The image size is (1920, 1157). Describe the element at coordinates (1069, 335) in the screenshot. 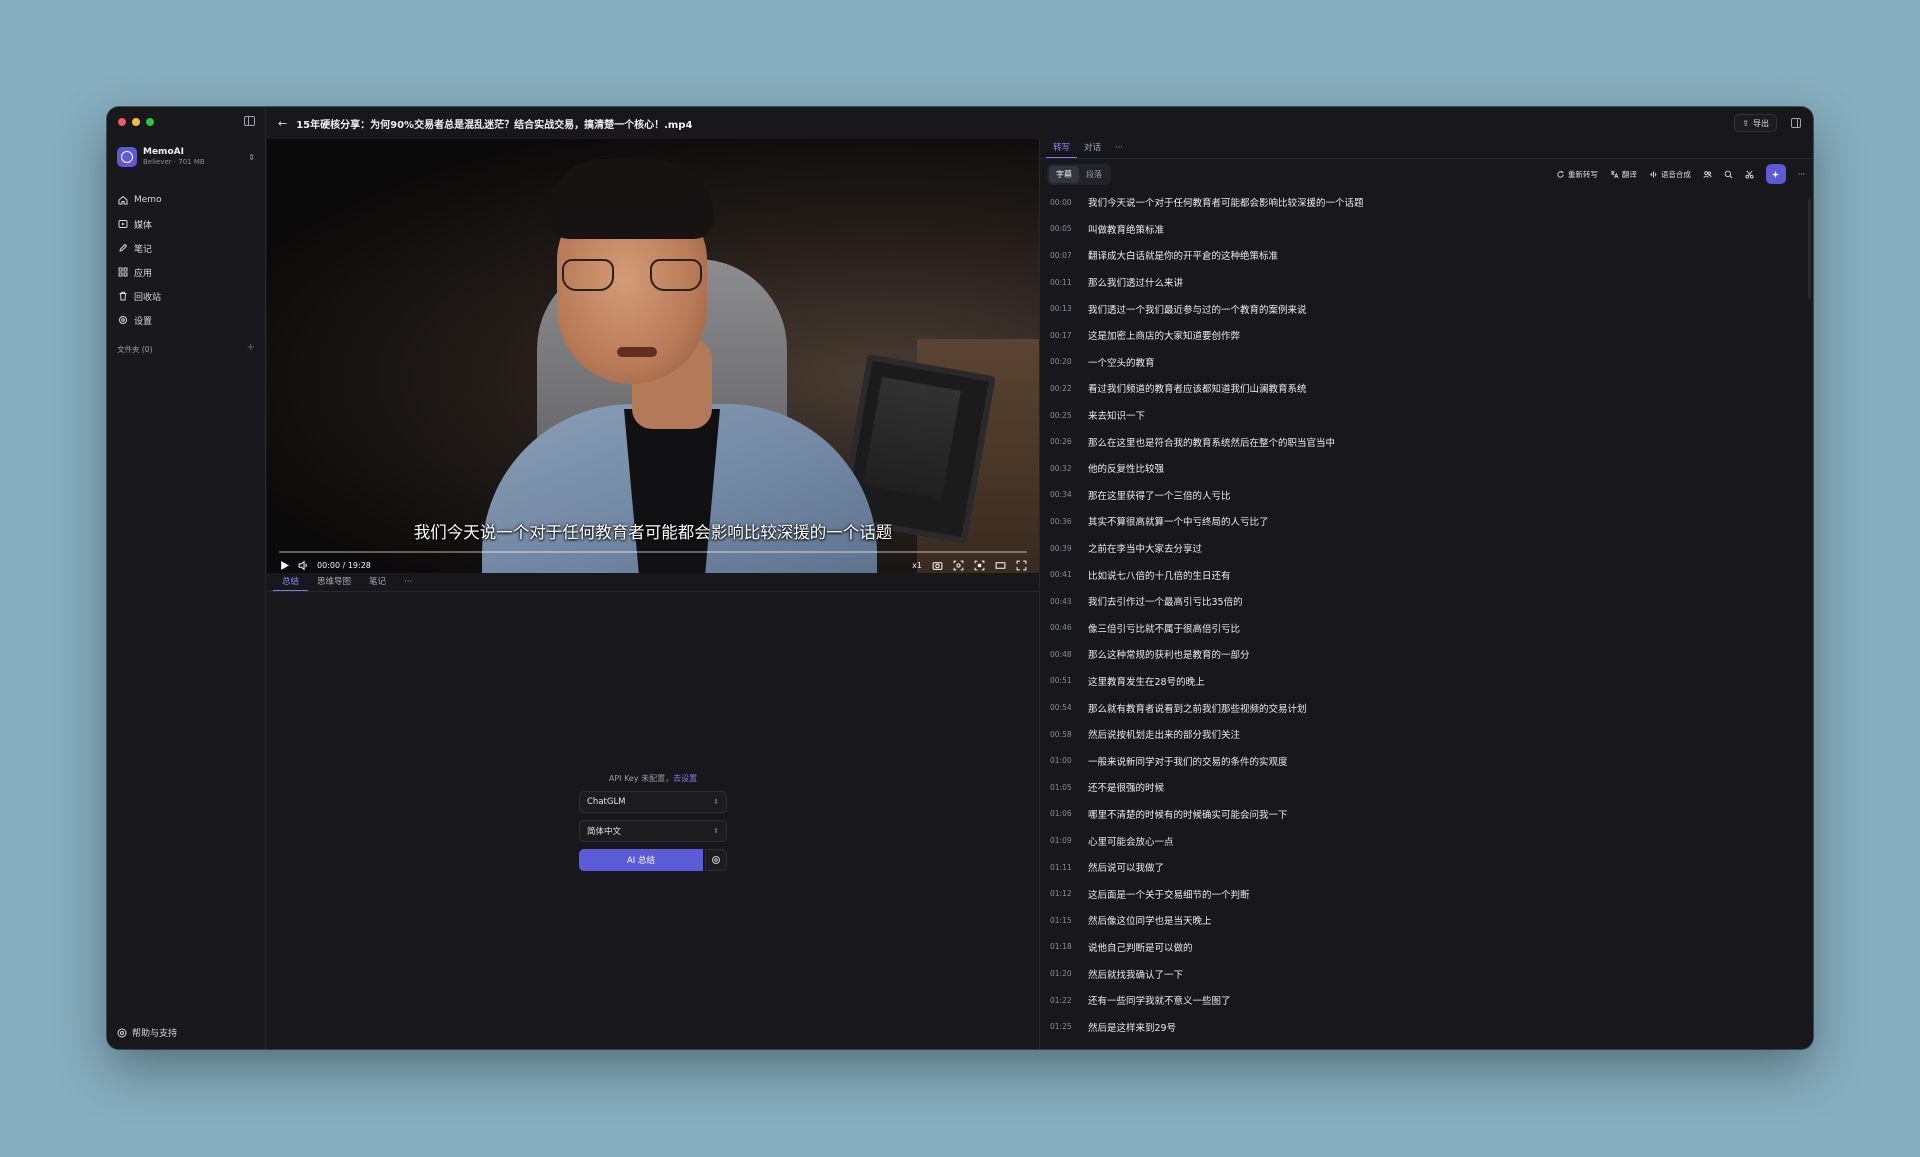

I see `transcript-timestamp: 00:17` at that location.